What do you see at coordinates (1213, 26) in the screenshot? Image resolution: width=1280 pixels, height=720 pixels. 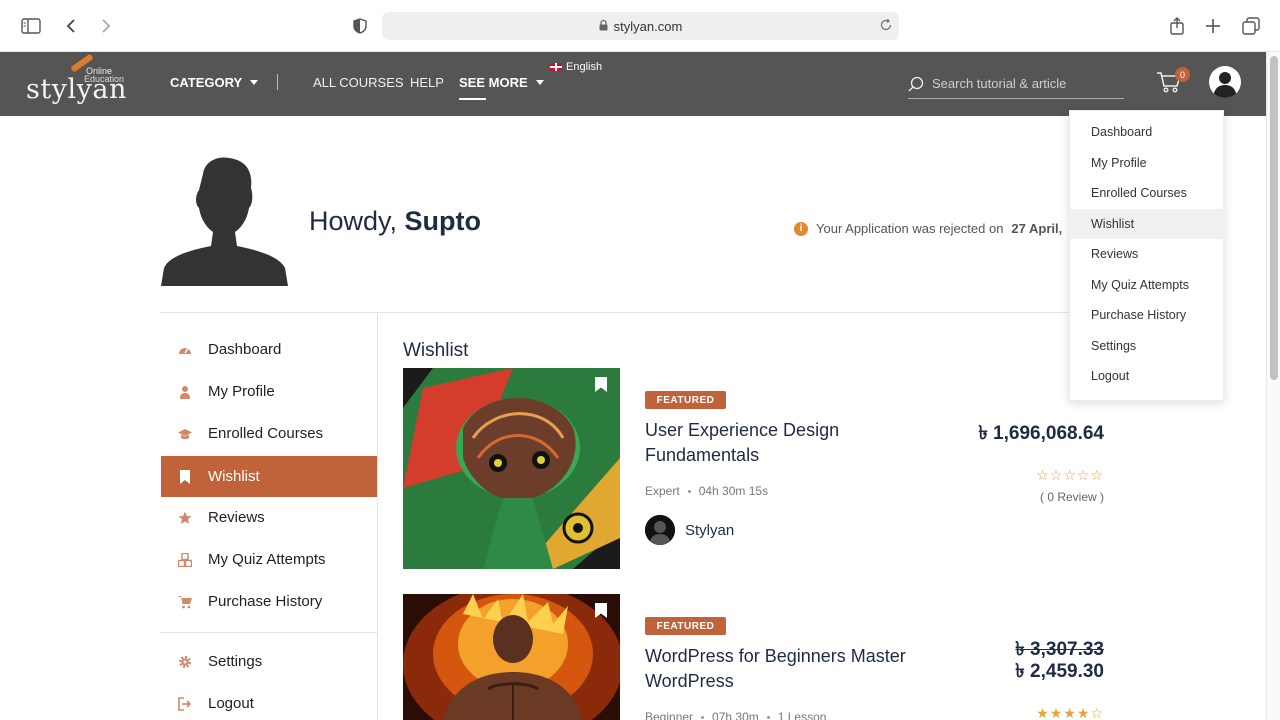 I see `new-tab-icon` at bounding box center [1213, 26].